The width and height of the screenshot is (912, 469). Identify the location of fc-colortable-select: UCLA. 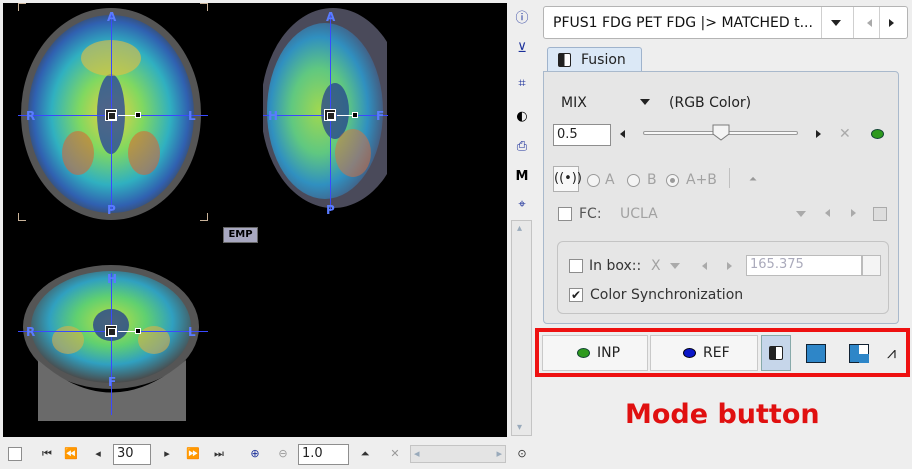
(639, 214).